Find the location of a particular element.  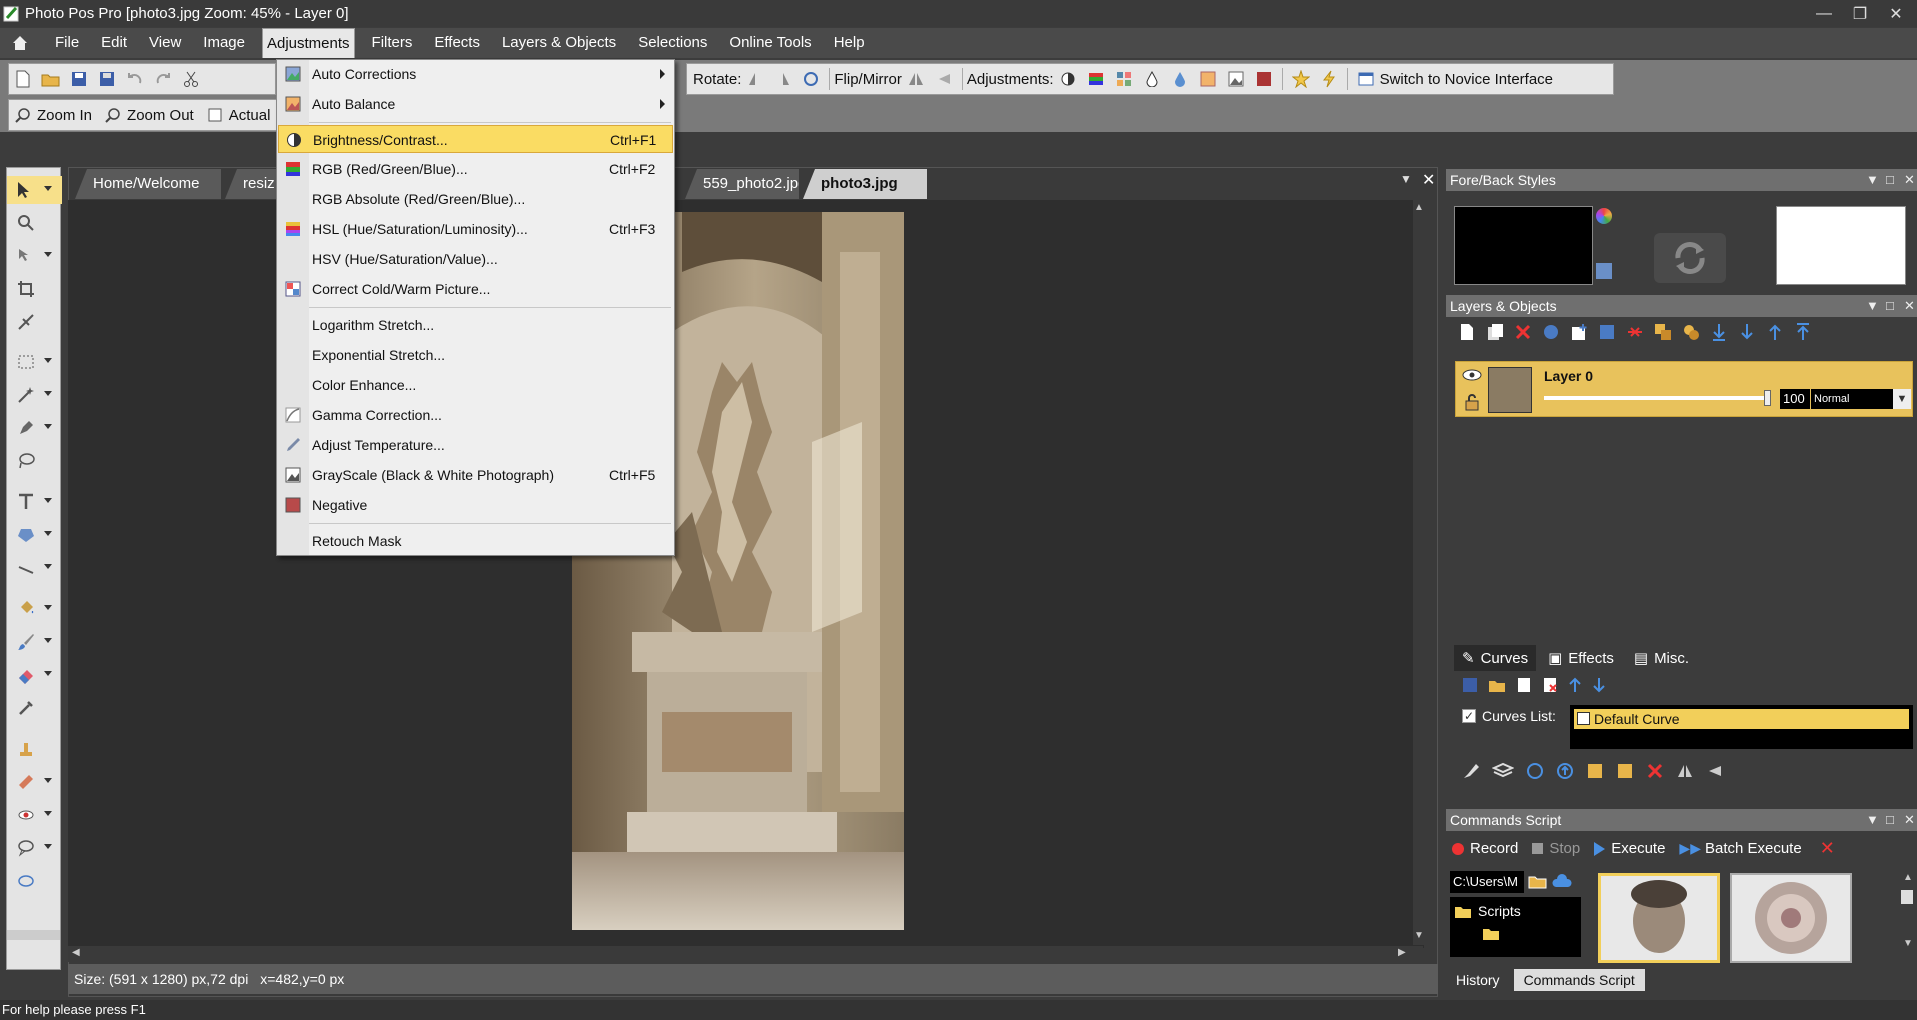

text-tool is located at coordinates (34, 502).